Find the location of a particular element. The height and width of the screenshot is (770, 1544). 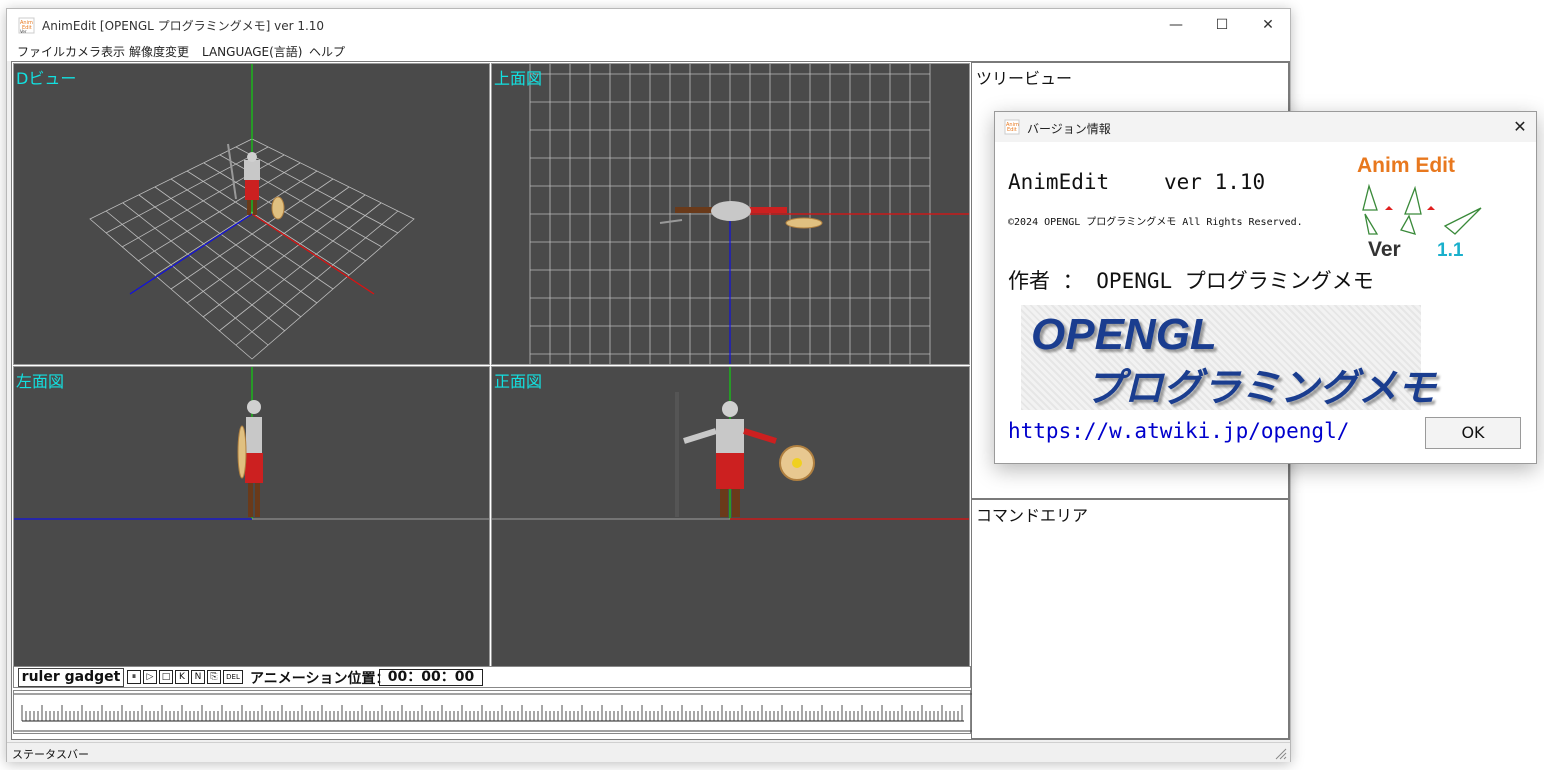

top-grid is located at coordinates (749, 214).